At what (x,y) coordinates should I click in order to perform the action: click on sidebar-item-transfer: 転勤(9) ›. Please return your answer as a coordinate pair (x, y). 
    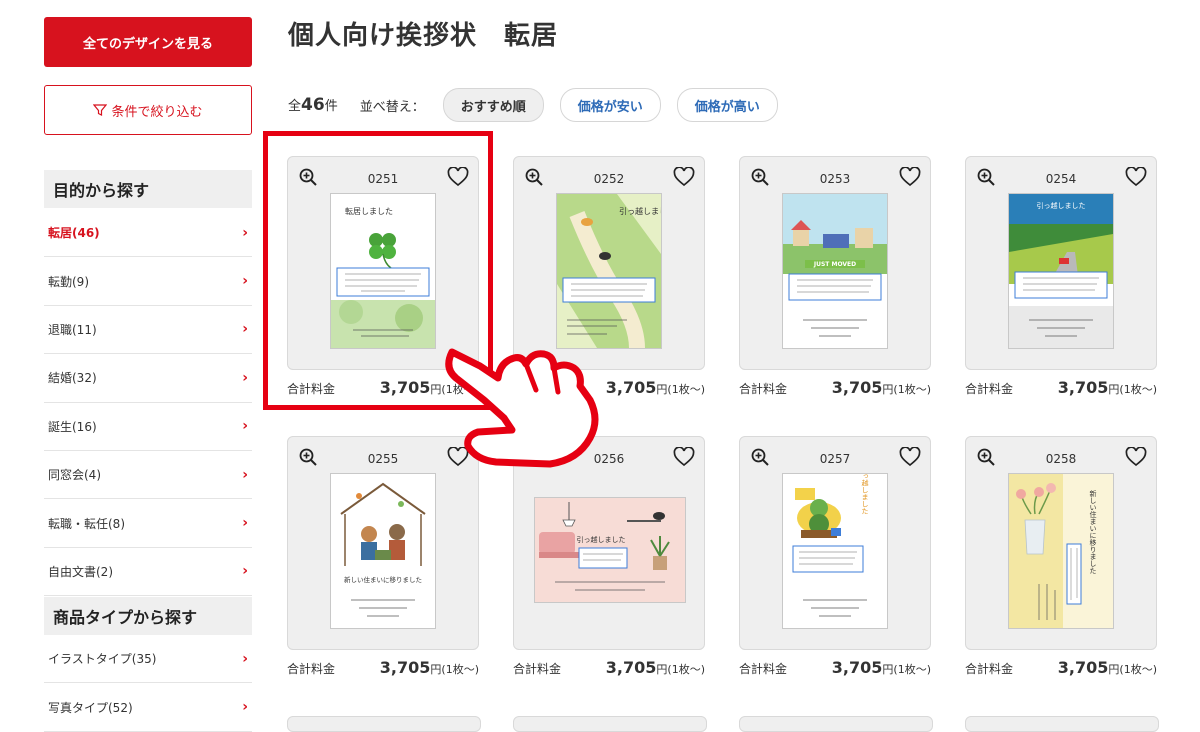
    Looking at the image, I should click on (148, 281).